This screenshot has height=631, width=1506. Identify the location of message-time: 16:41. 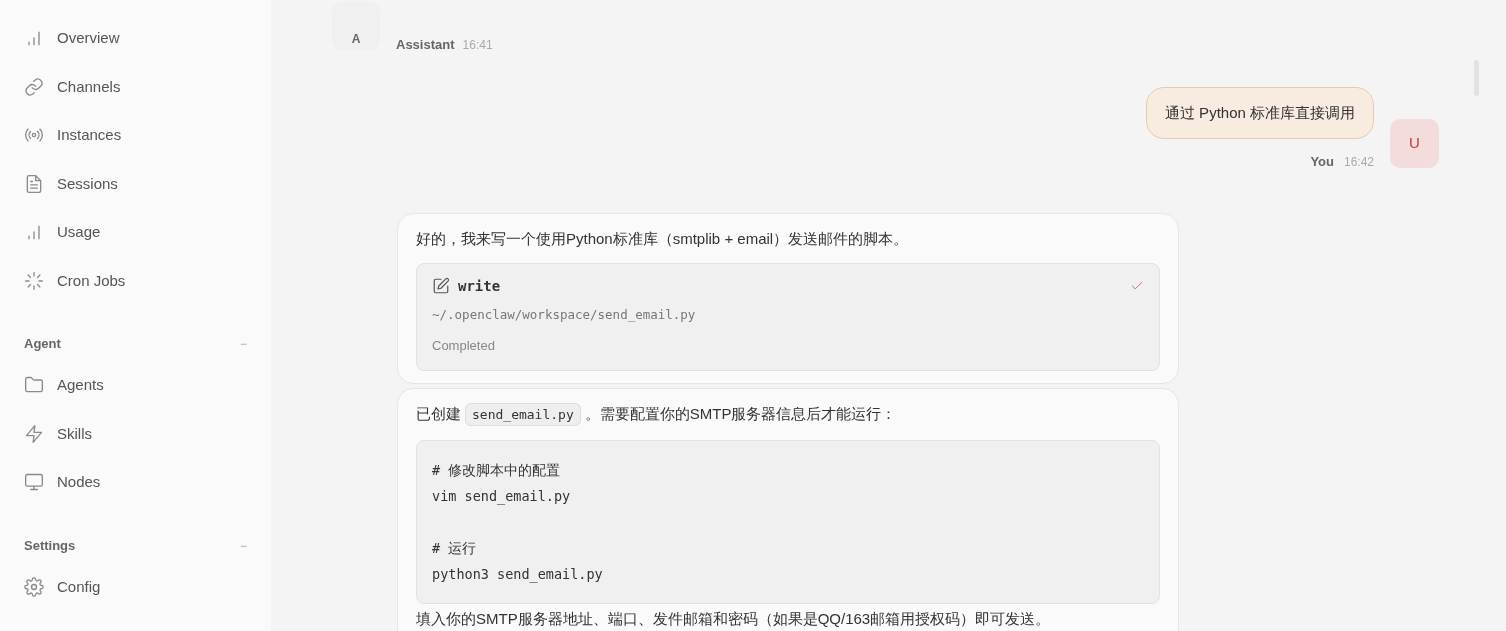
(477, 45).